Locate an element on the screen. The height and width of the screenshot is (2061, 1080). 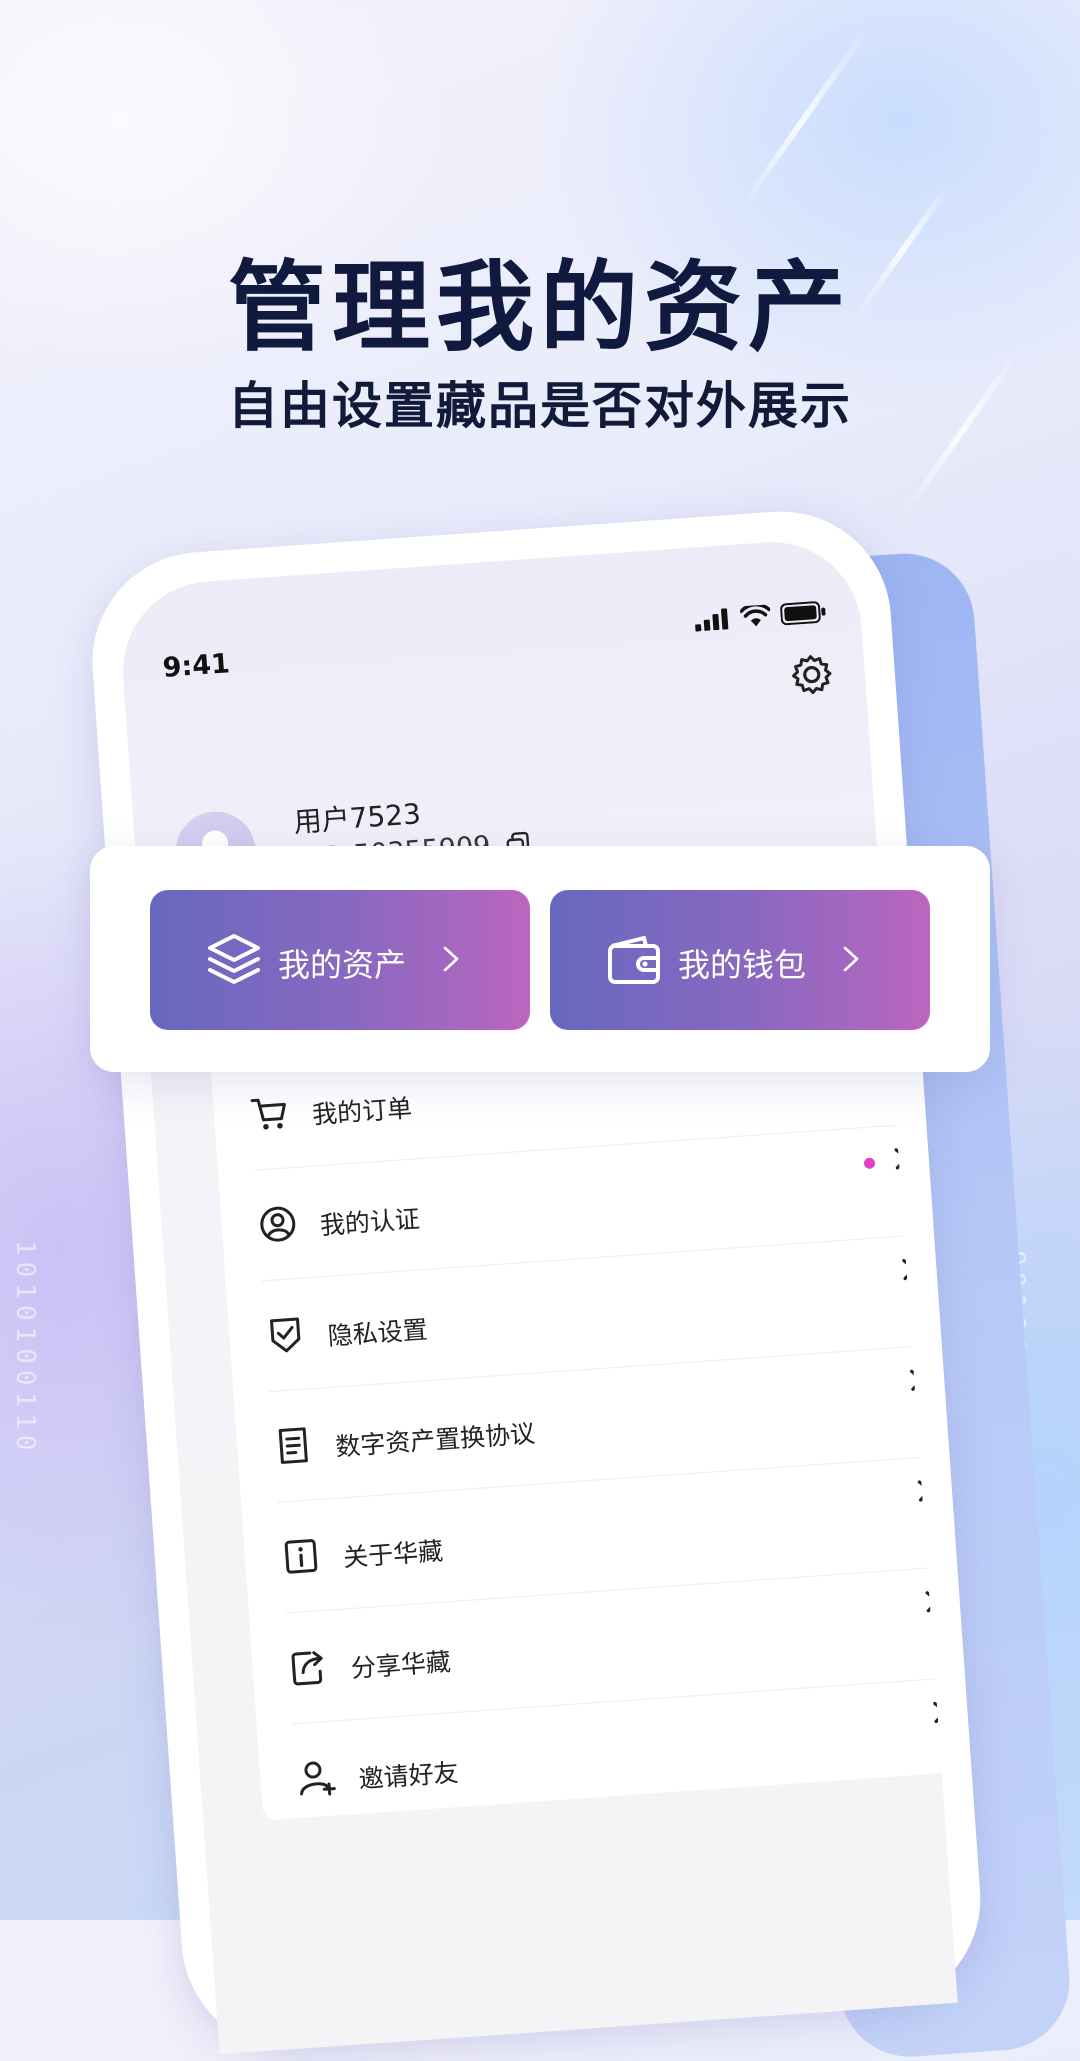
quick-actions-panel: 我的资产 我的钱包 is located at coordinates (540, 959).